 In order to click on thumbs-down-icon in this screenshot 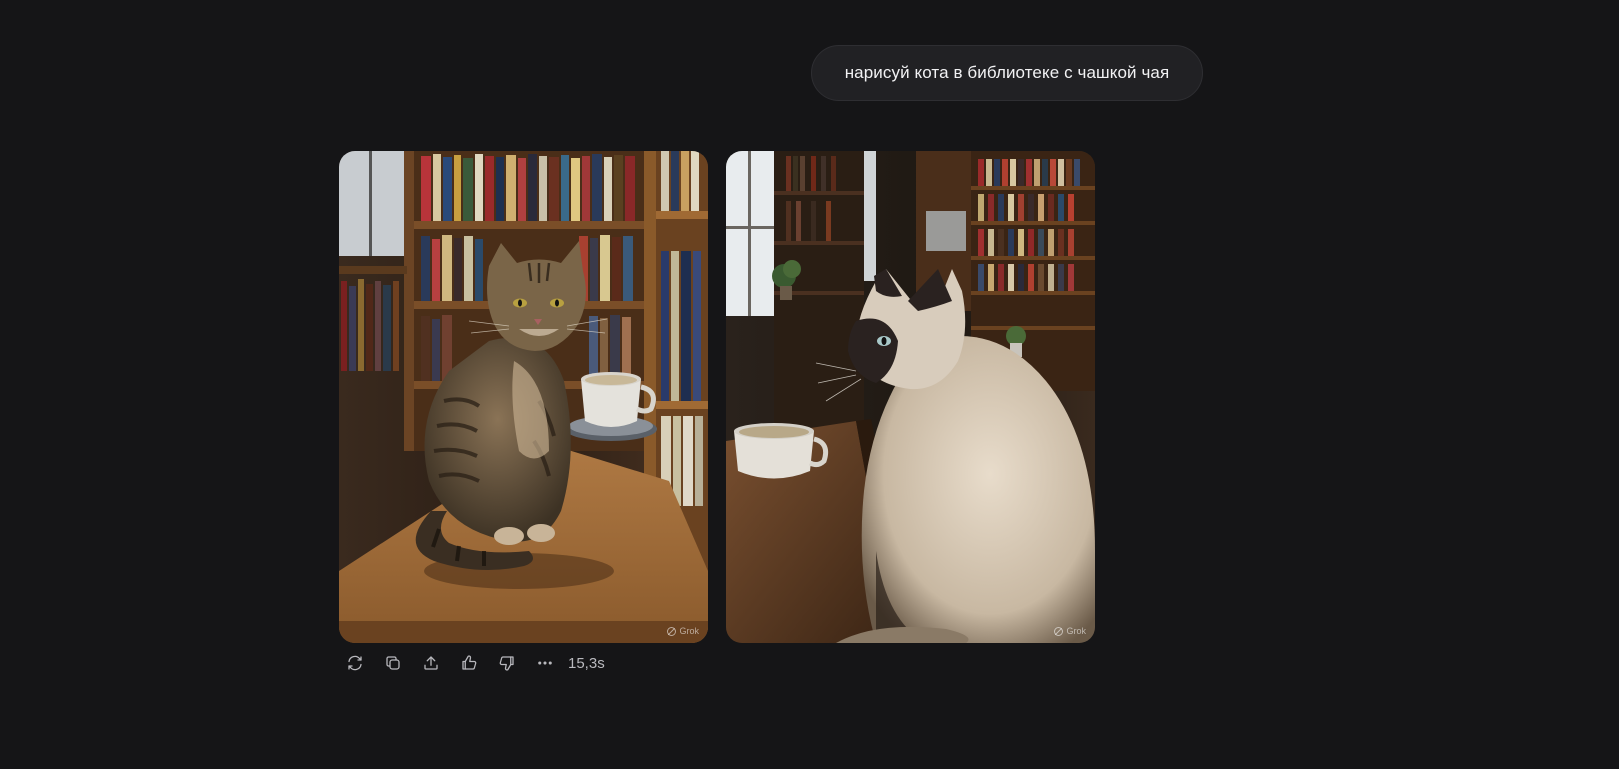, I will do `click(506, 663)`.